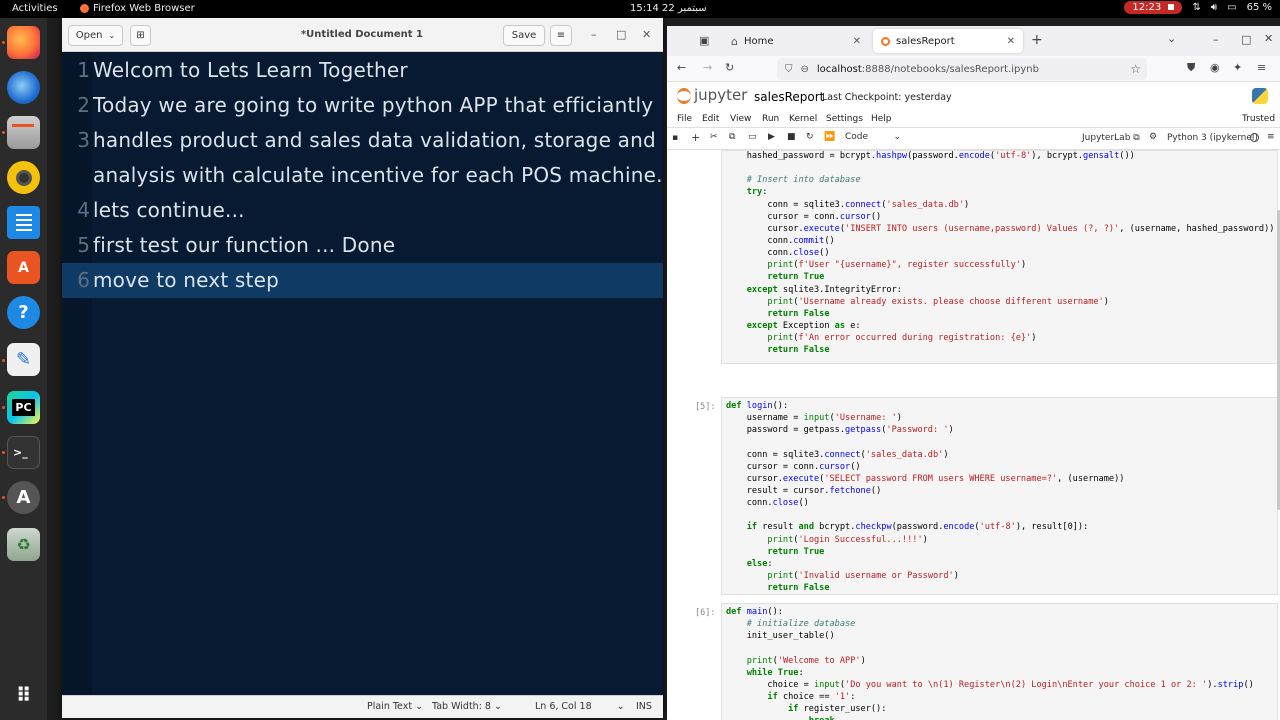 Image resolution: width=1280 pixels, height=720 pixels. I want to click on line-number: 3, so click(83, 140).